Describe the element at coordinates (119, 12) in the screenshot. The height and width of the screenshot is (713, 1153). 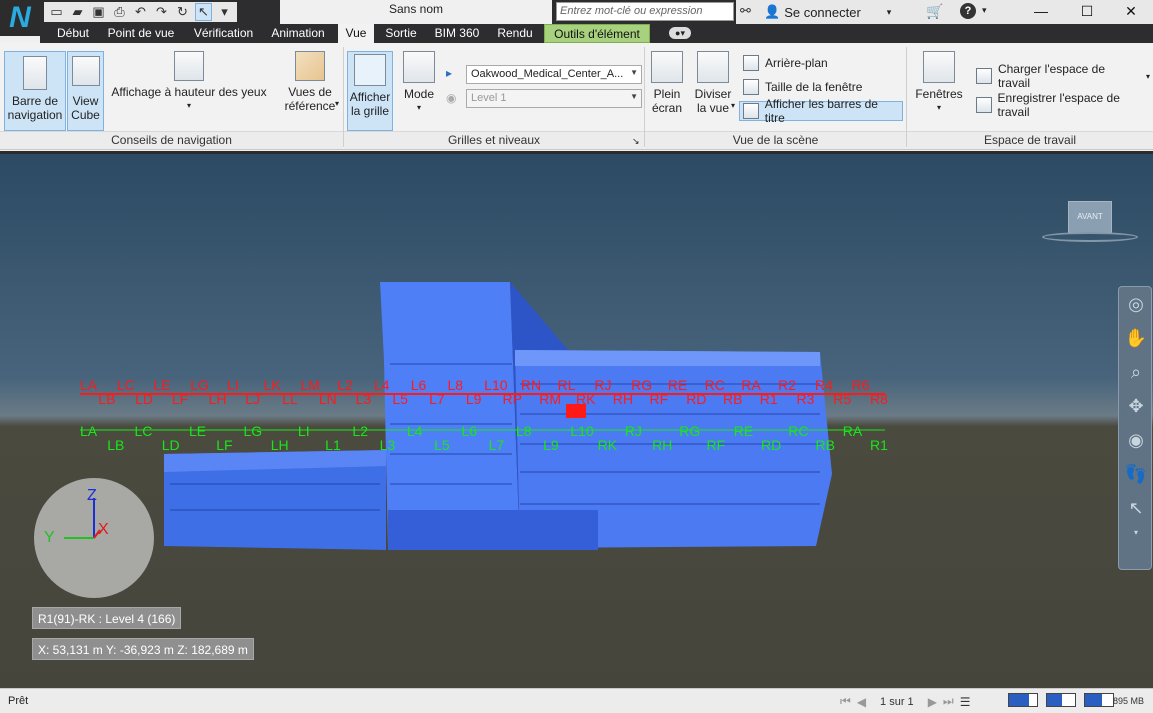
I see `print-icon: ⎙` at that location.